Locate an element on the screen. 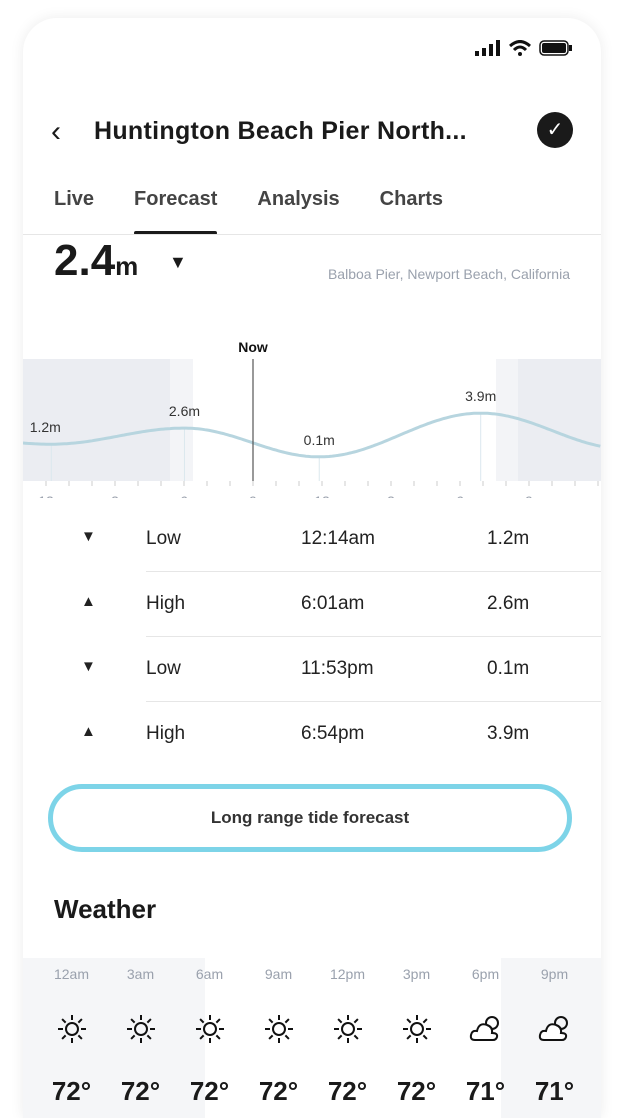 This screenshot has height=1118, width=624. weather-time: 3am is located at coordinates (140, 974).